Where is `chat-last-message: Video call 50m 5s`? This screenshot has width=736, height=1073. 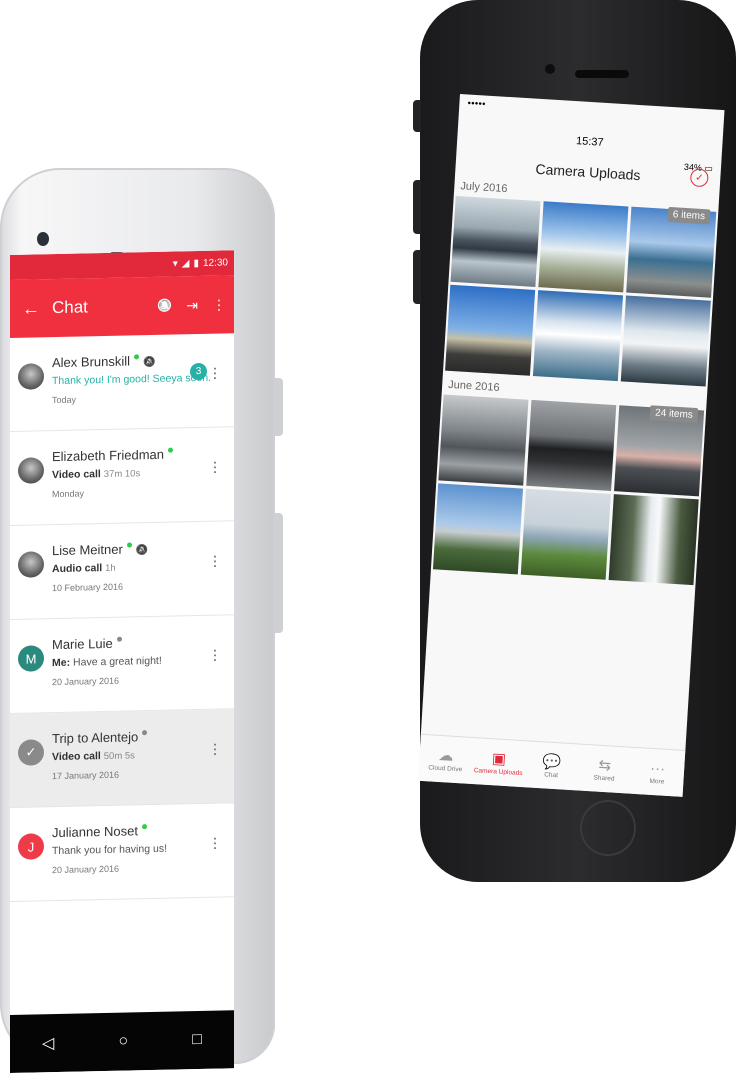 chat-last-message: Video call 50m 5s is located at coordinates (93, 756).